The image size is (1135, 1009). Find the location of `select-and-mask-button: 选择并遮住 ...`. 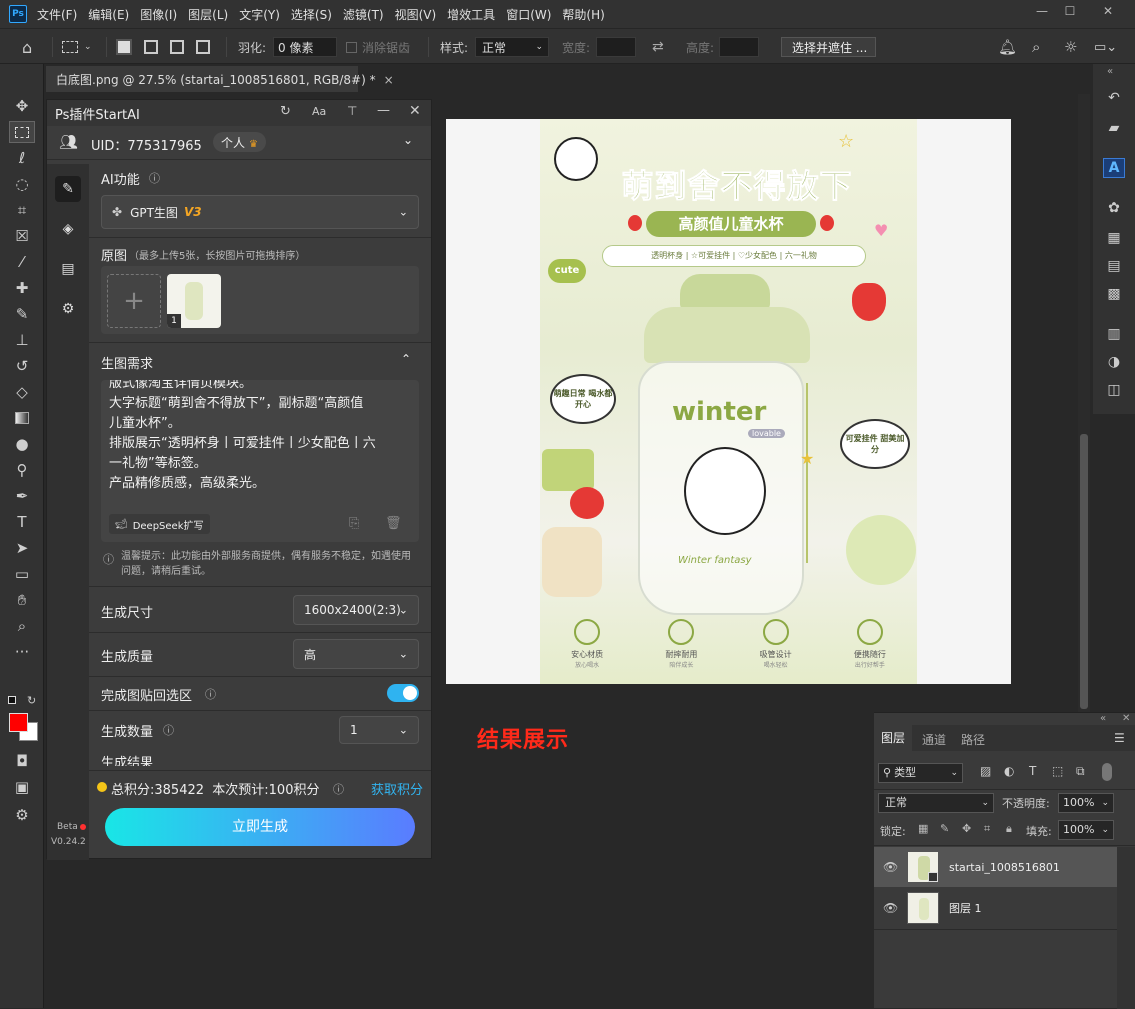

select-and-mask-button: 选择并遮住 ... is located at coordinates (828, 47).